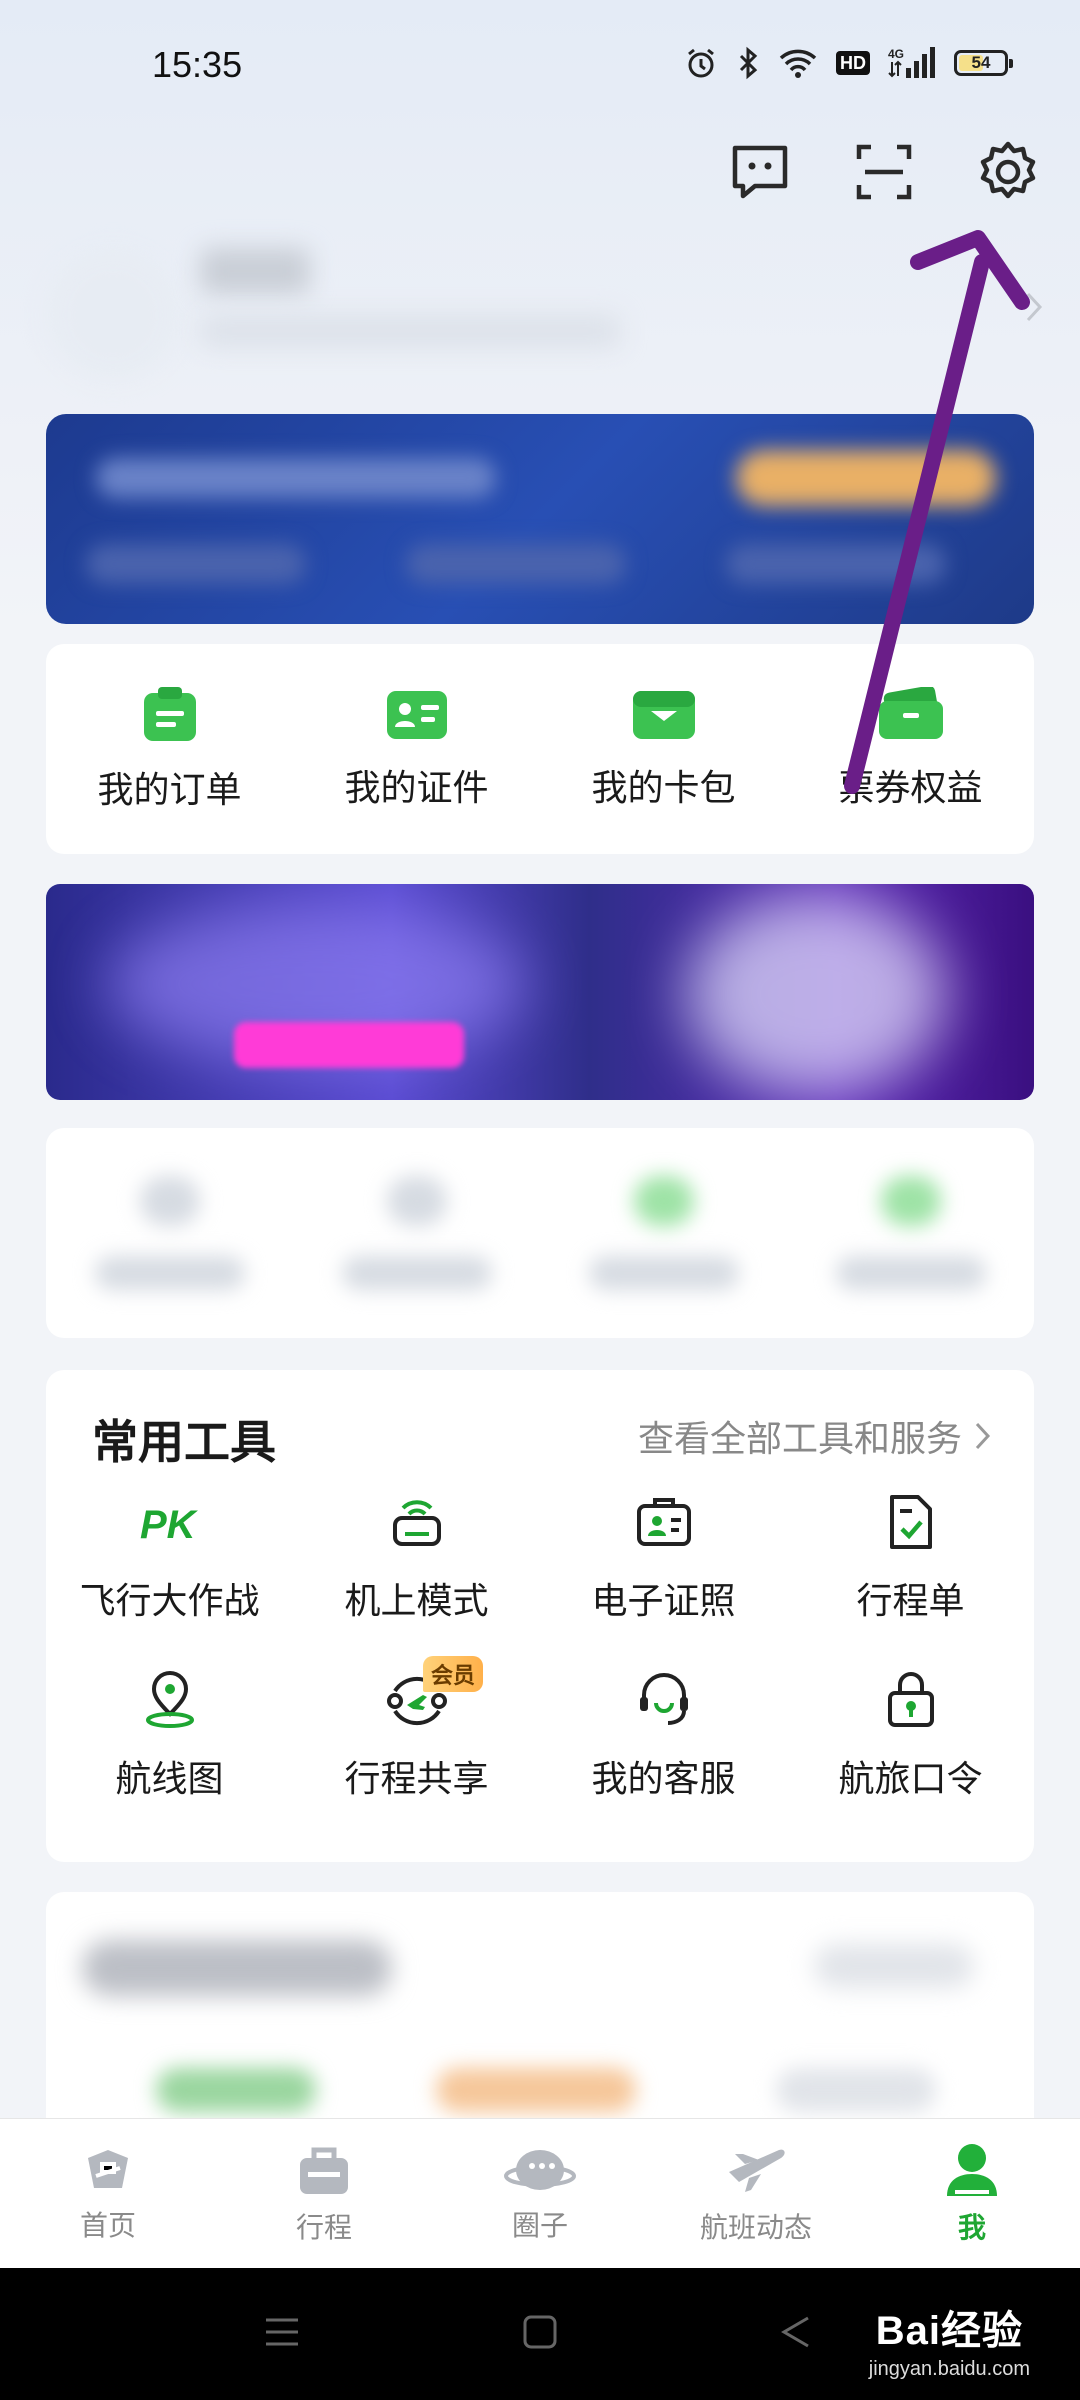 The image size is (1080, 2400). I want to click on bottom-tab-bar: 首页 行程 圈子 航班动态 我, so click(540, 2193).